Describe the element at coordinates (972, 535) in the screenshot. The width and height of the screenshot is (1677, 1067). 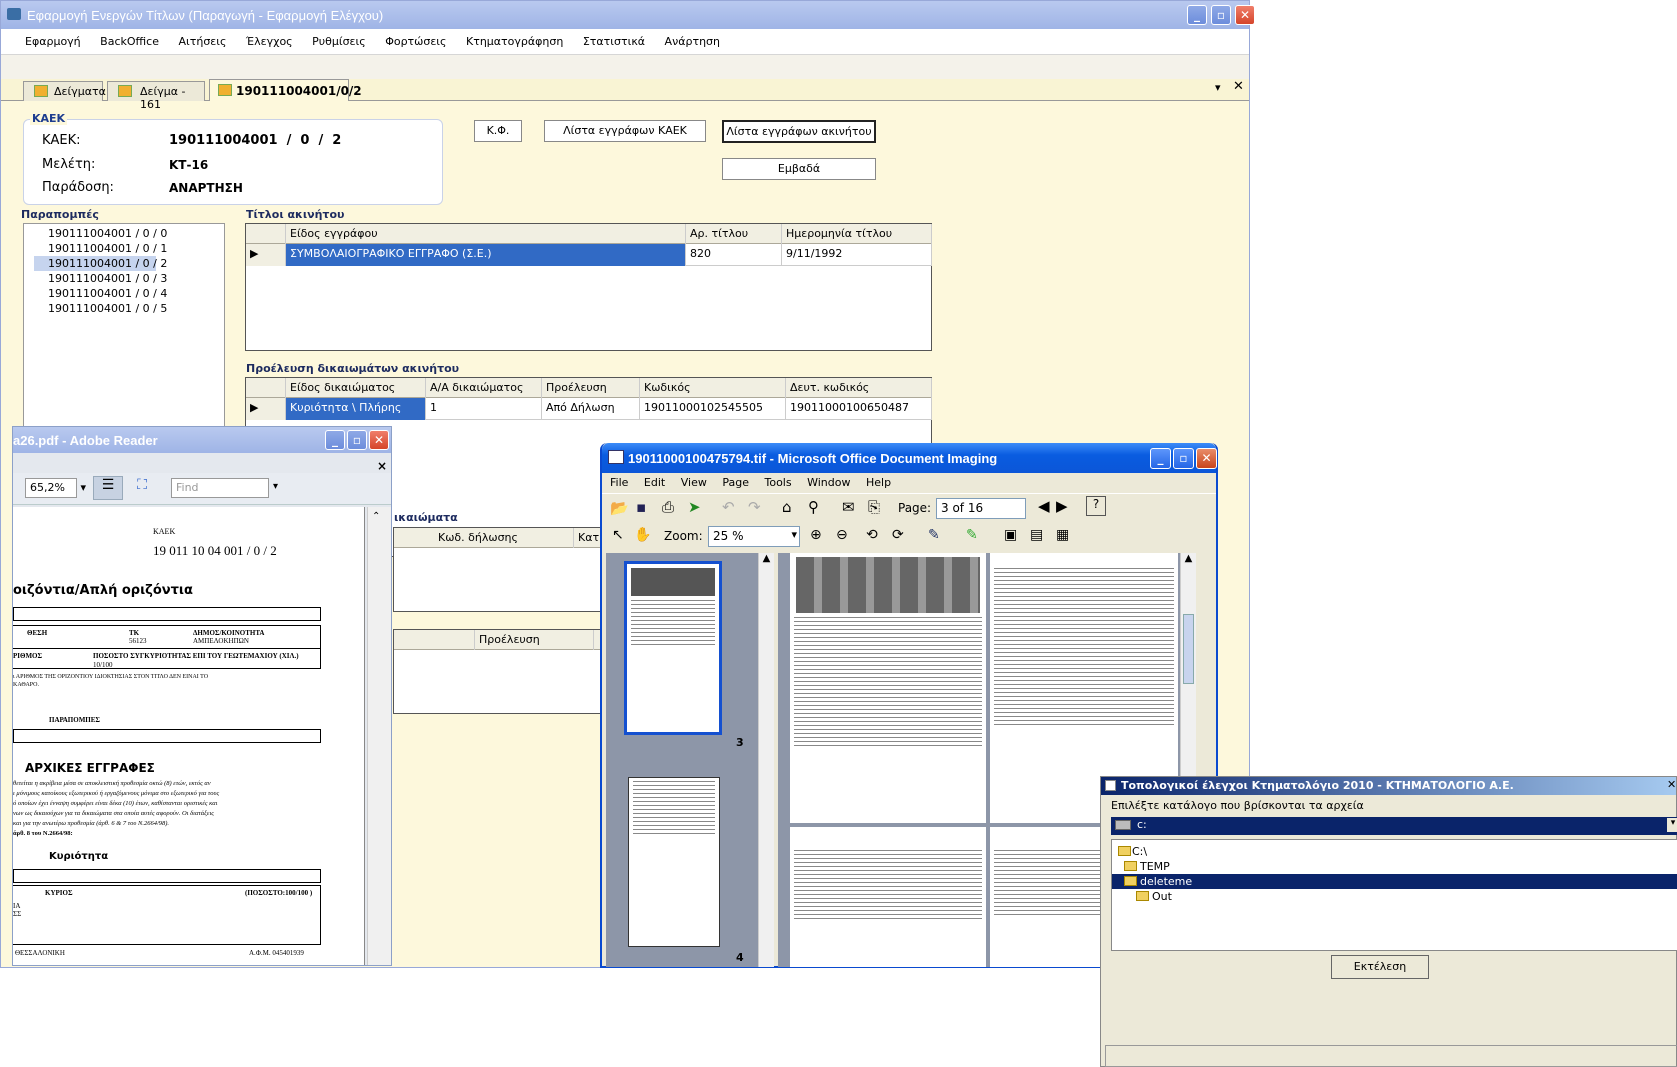
I see `highlighter-icon: ✎` at that location.